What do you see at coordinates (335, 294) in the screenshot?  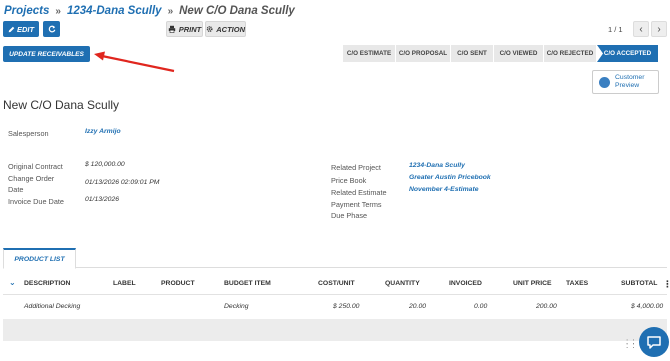 I see `table-header-divider` at bounding box center [335, 294].